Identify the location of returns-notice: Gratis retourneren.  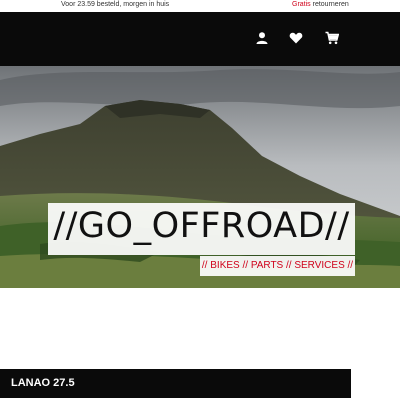
(320, 4).